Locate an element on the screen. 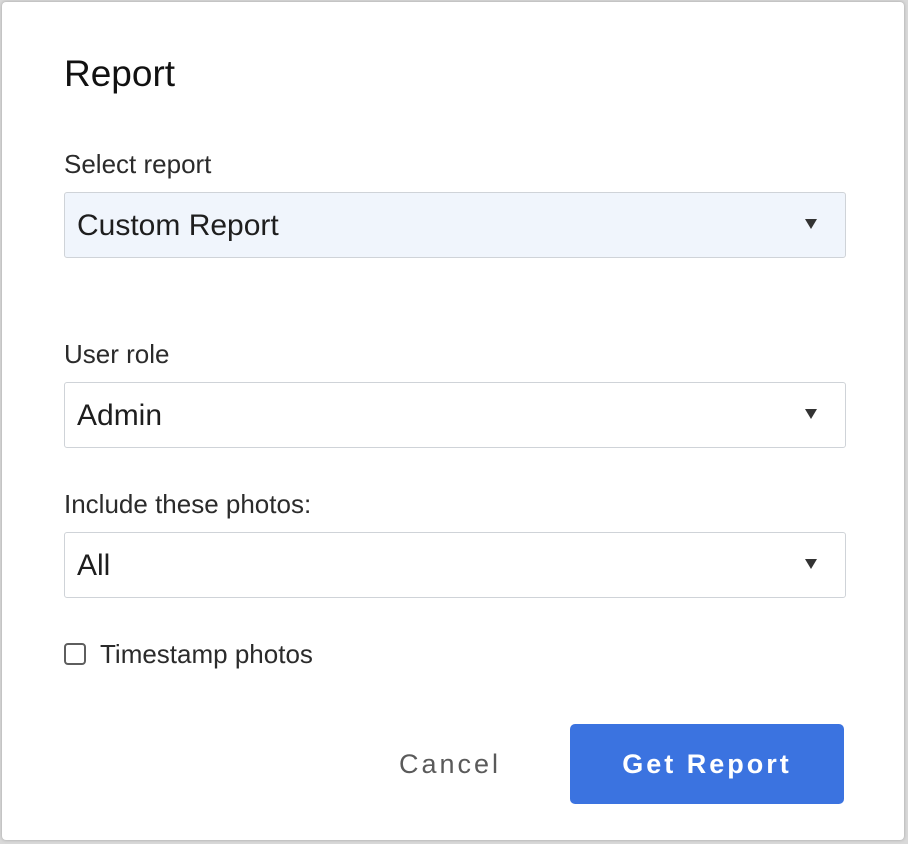 Image resolution: width=908 pixels, height=844 pixels. select-report-label: Select report is located at coordinates (138, 164).